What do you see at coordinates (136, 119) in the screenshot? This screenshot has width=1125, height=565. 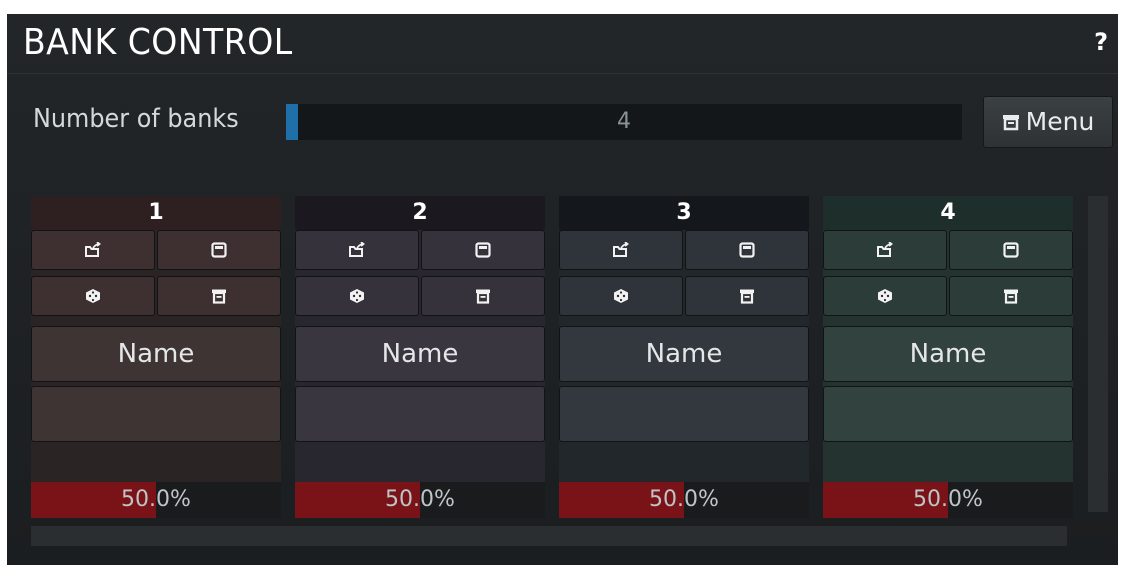 I see `number-of-banks-label: Number of banks` at bounding box center [136, 119].